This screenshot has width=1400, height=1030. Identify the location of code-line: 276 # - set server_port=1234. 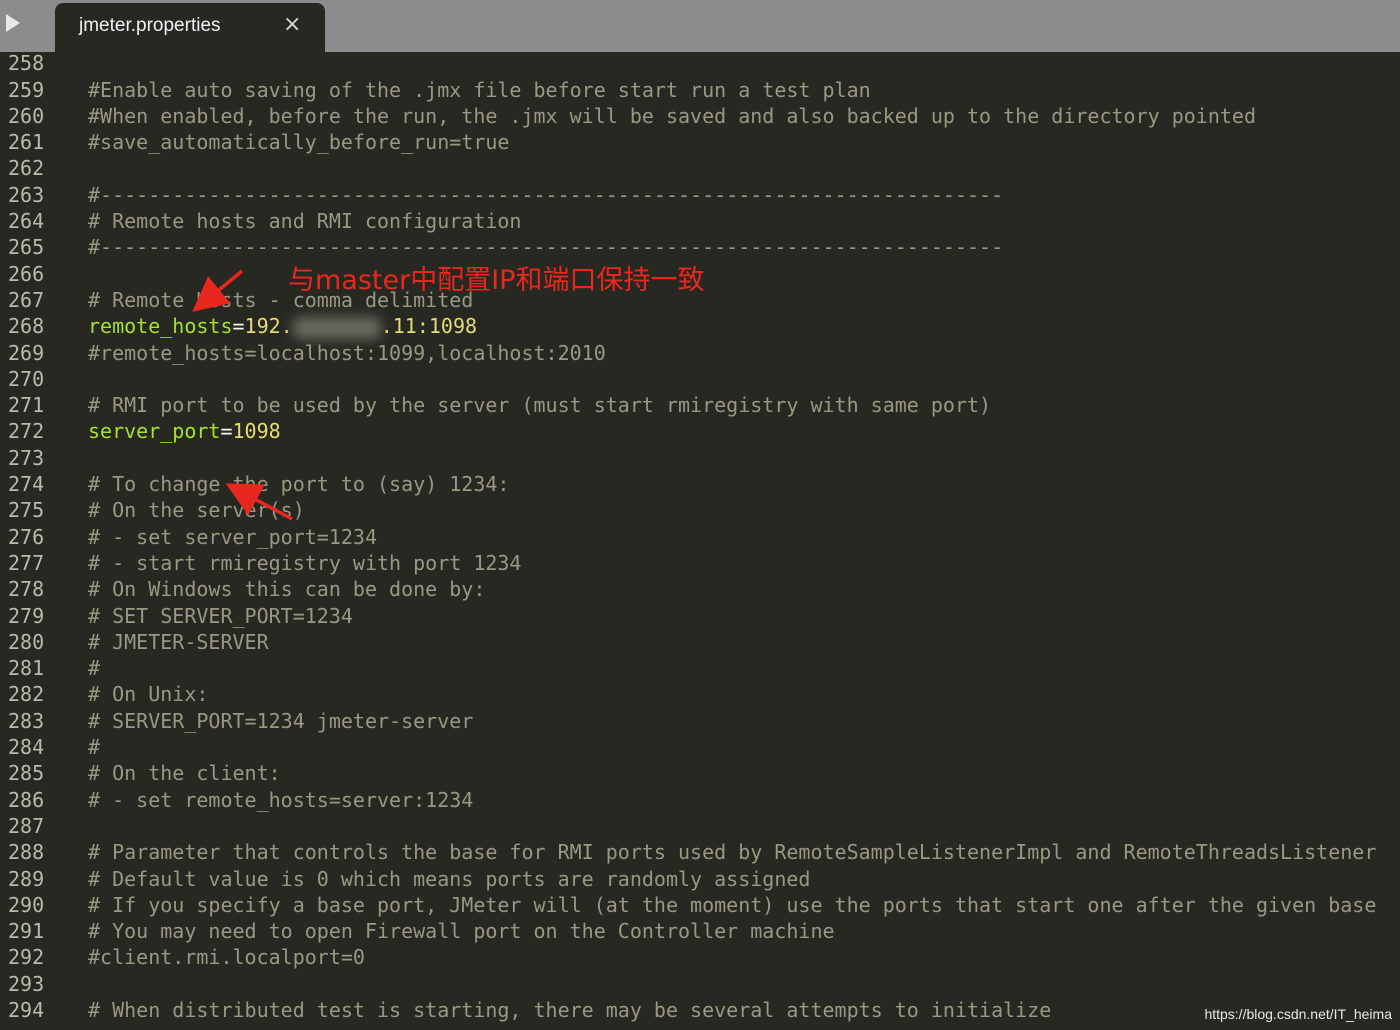
(700, 537).